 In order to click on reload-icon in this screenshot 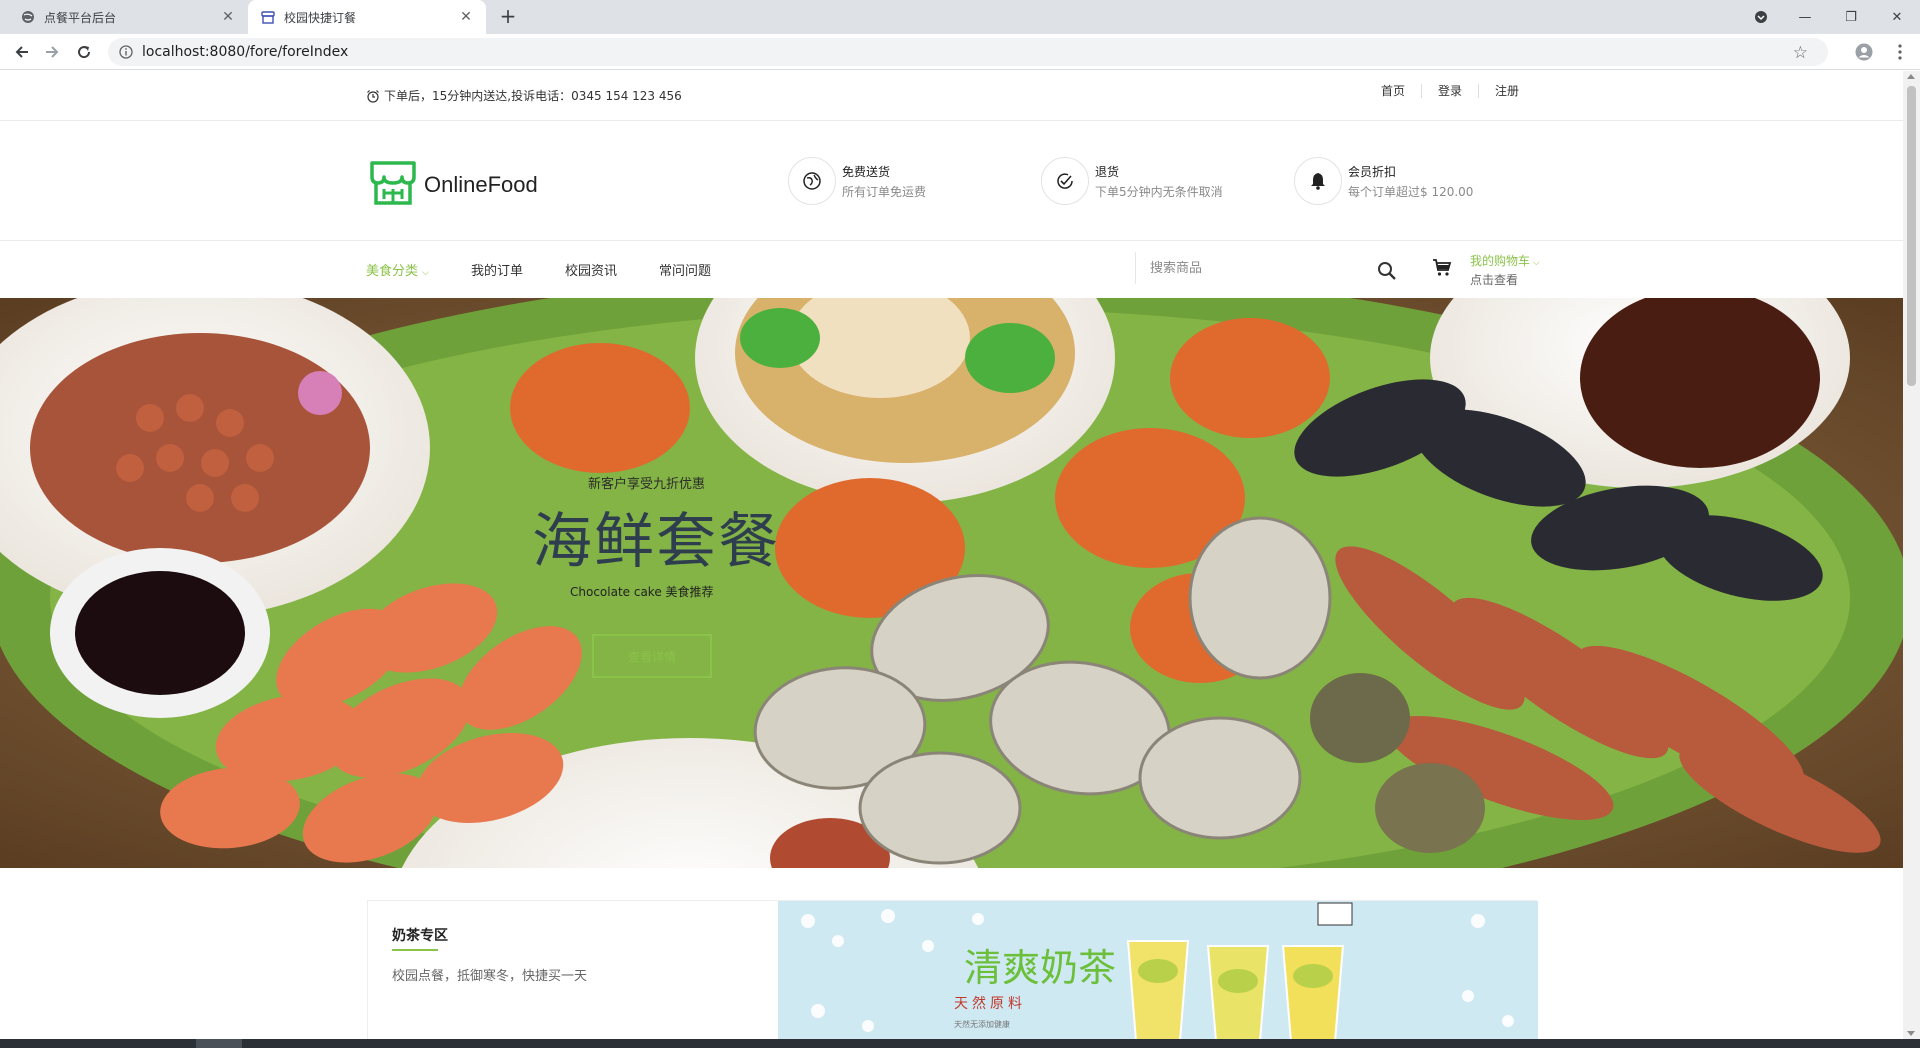, I will do `click(84, 52)`.